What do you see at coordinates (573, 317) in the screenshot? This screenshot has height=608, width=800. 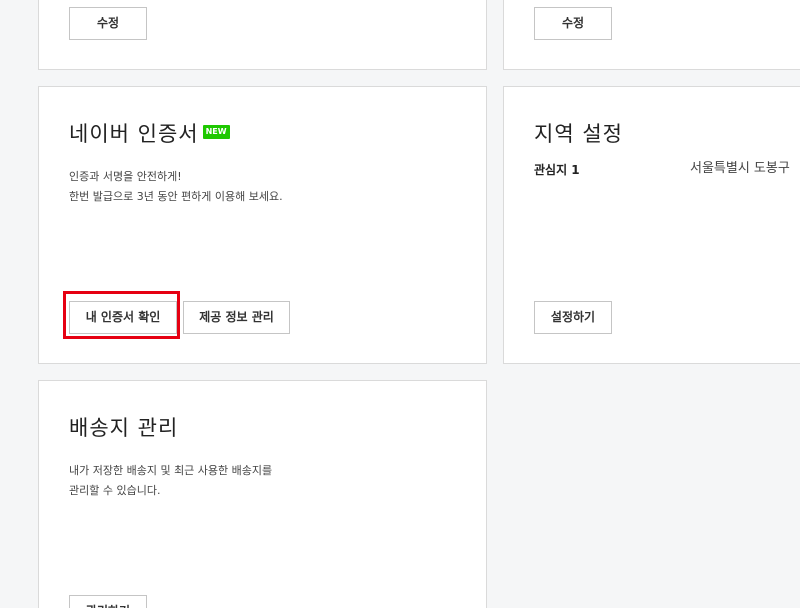 I see `region-settings-button: 설정하기` at bounding box center [573, 317].